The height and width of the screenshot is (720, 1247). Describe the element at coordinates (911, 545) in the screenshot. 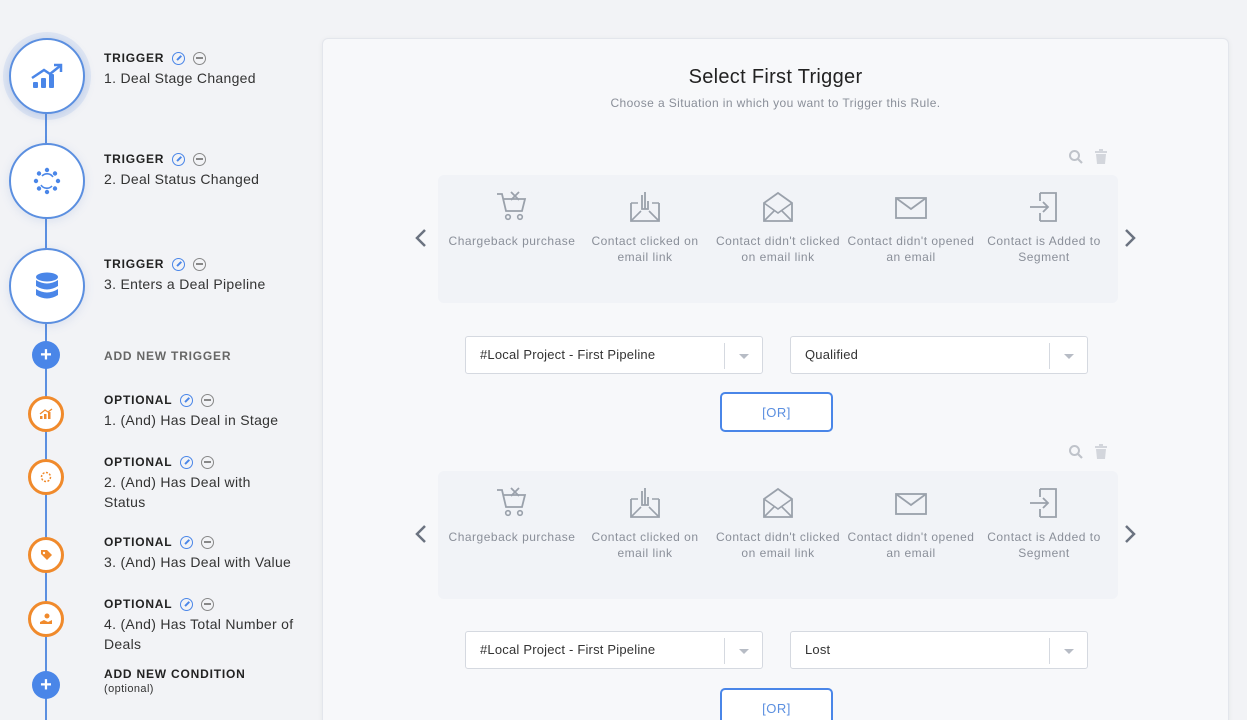

I see `card-label: Contact didn't opened an email` at that location.